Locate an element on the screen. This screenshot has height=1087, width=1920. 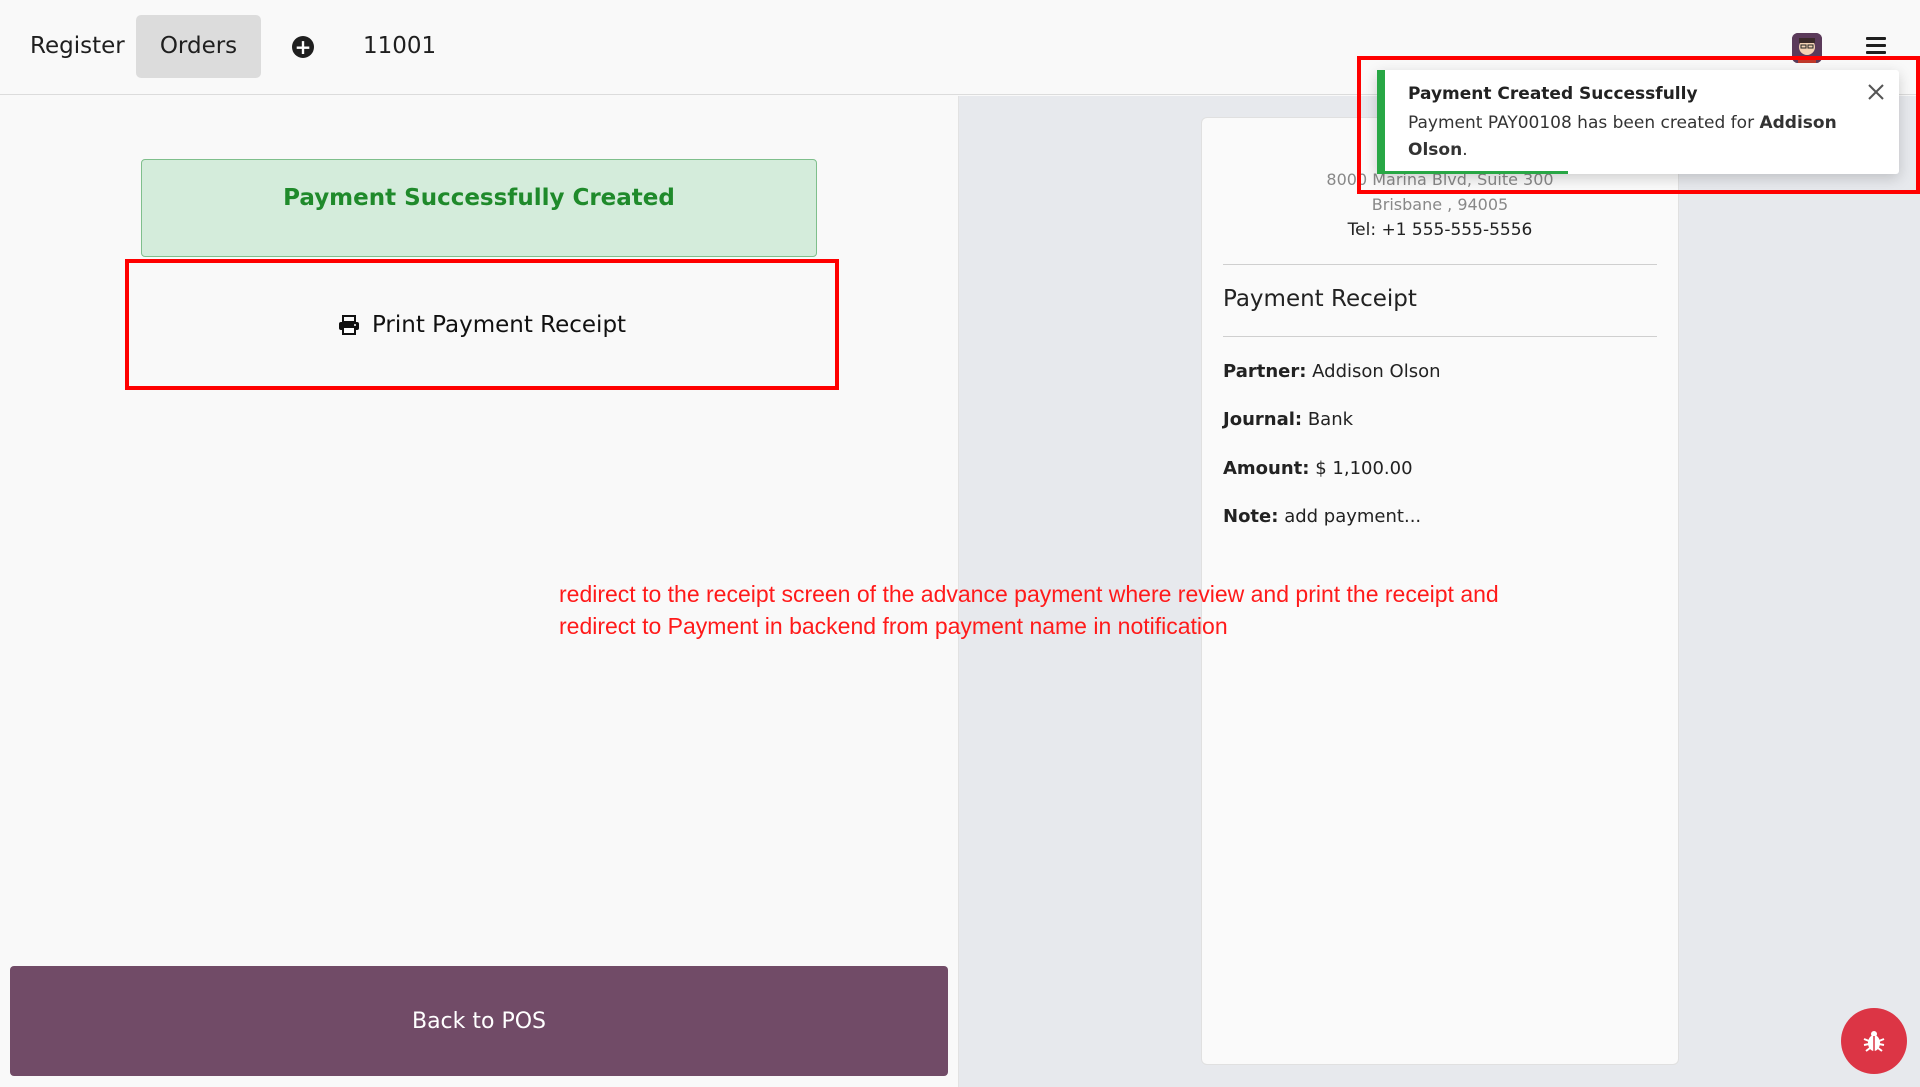
company-city: Brisbane , 94005 is located at coordinates (1440, 204).